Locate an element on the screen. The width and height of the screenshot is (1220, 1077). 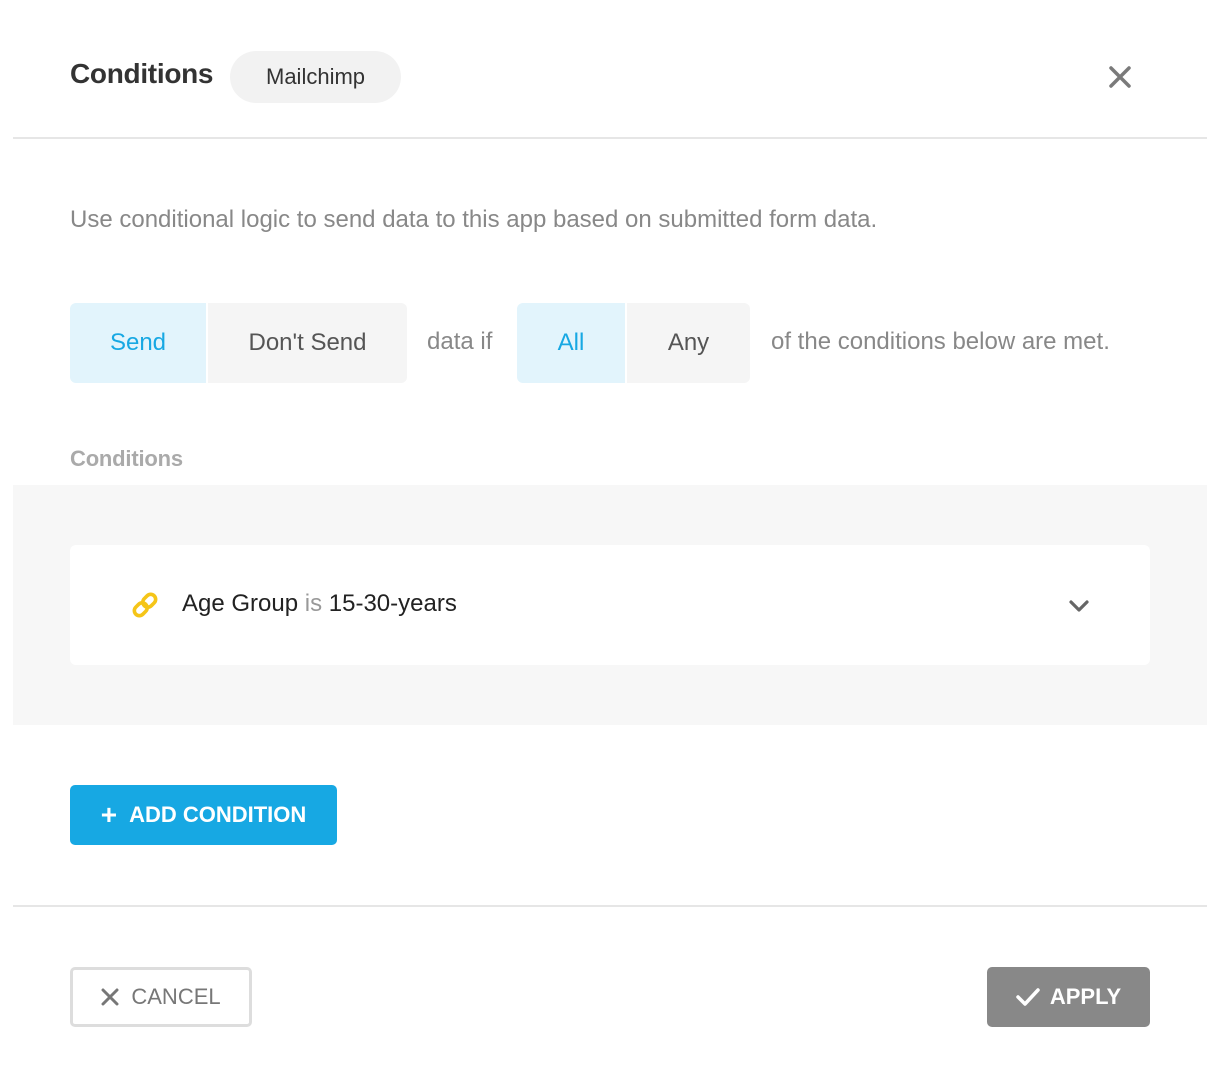
close-button is located at coordinates (1120, 77).